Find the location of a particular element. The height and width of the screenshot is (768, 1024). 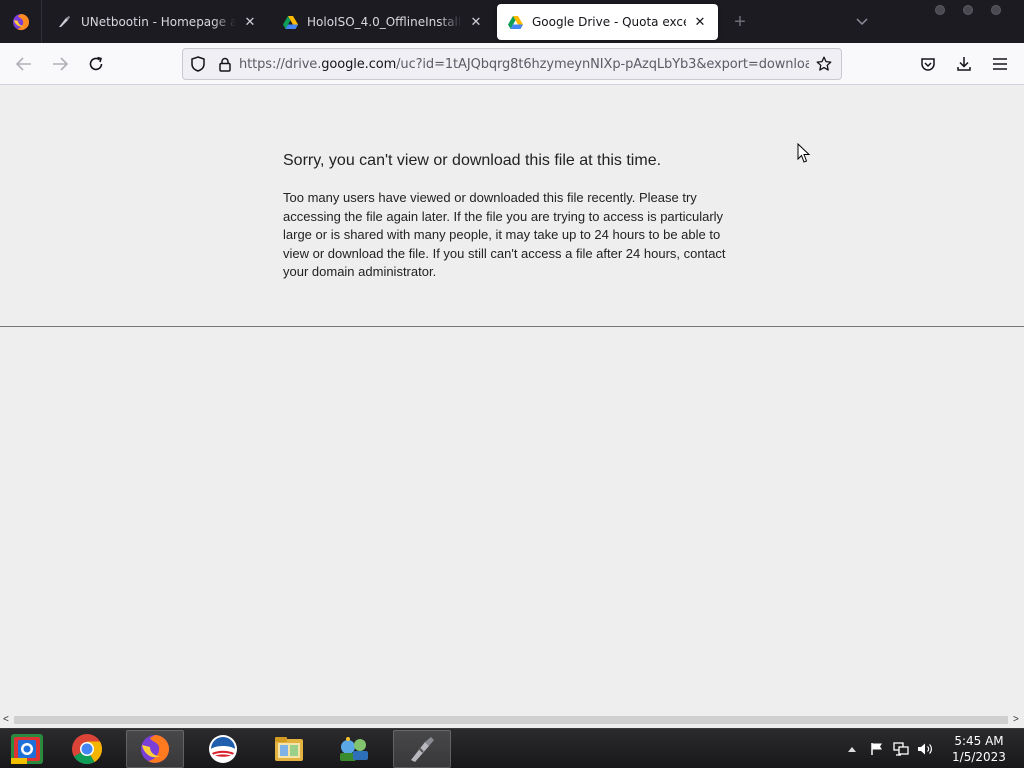

chevron-up-icon is located at coordinates (852, 749).